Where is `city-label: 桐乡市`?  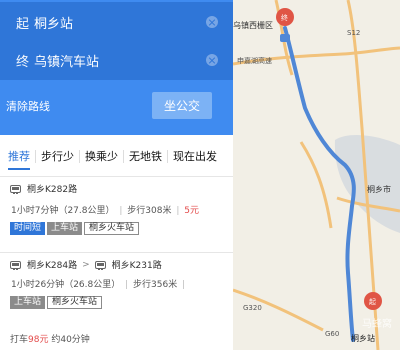 city-label: 桐乡市 is located at coordinates (379, 189).